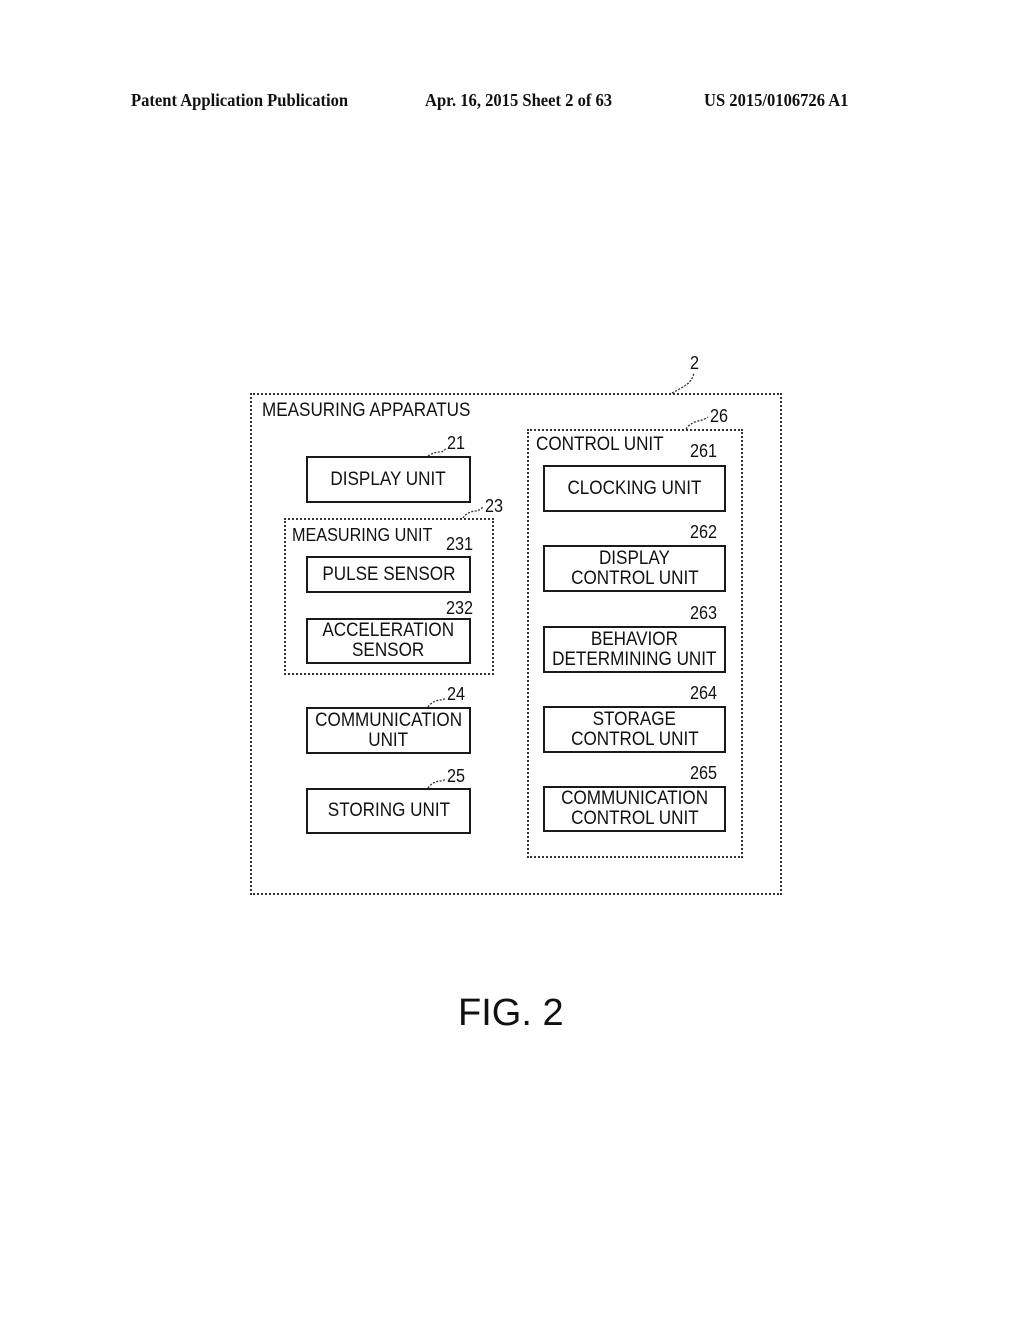 The image size is (1024, 1320). What do you see at coordinates (511, 1013) in the screenshot?
I see `figure-caption: FIG. 2` at bounding box center [511, 1013].